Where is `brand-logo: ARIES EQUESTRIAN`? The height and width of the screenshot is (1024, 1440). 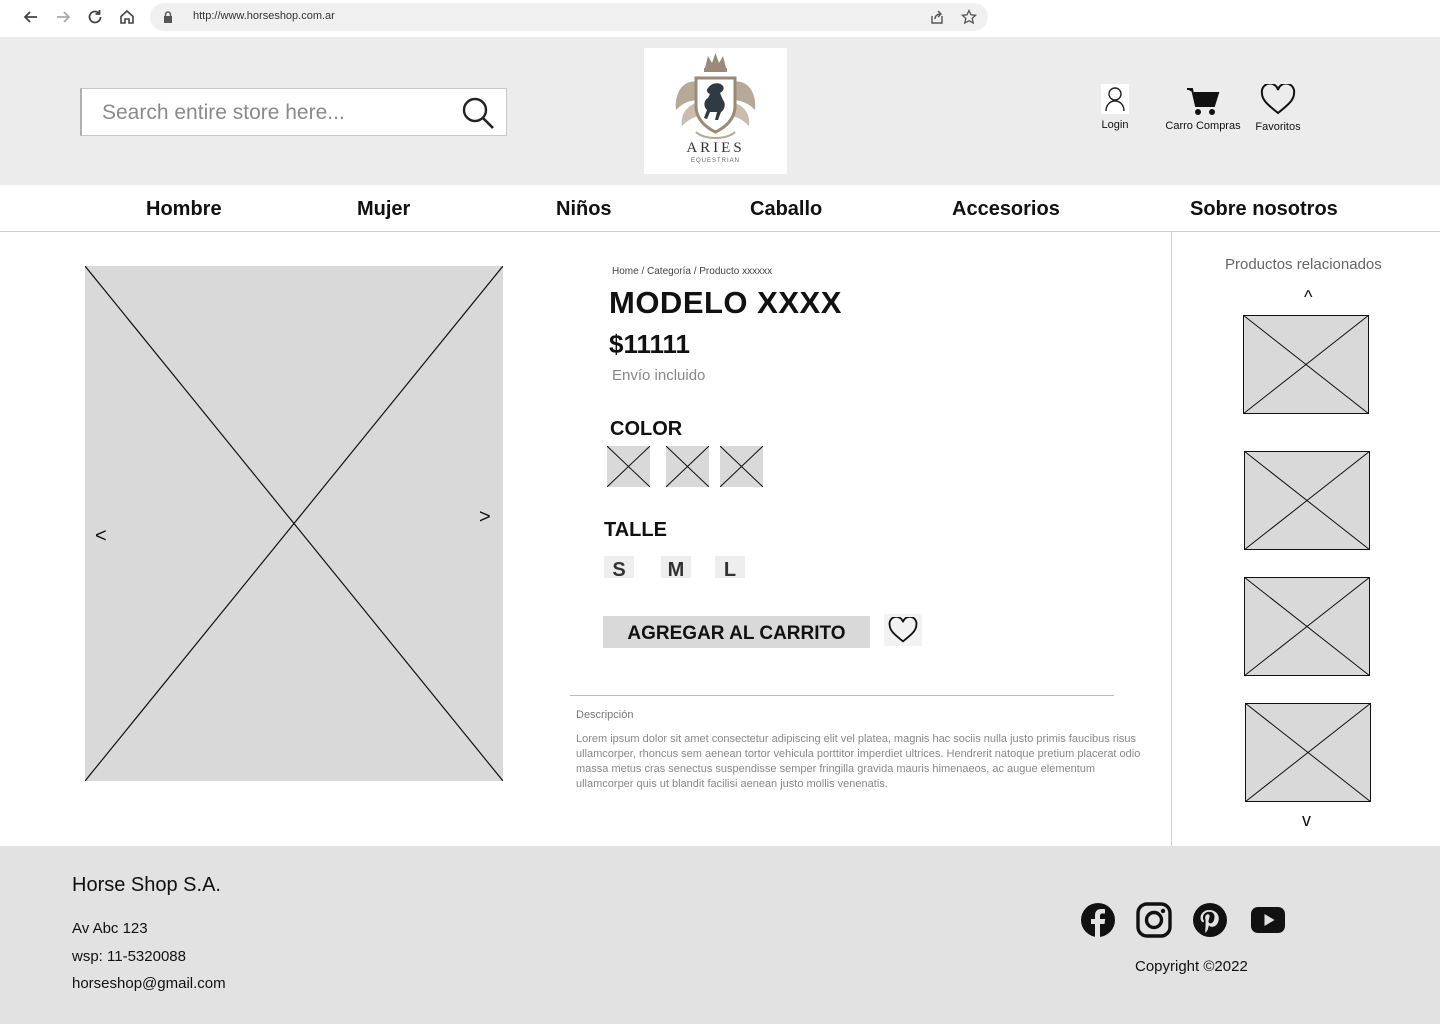 brand-logo: ARIES EQUESTRIAN is located at coordinates (715, 111).